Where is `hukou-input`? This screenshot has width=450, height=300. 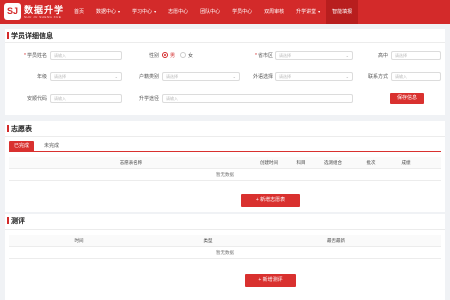 hukou-input is located at coordinates (201, 76).